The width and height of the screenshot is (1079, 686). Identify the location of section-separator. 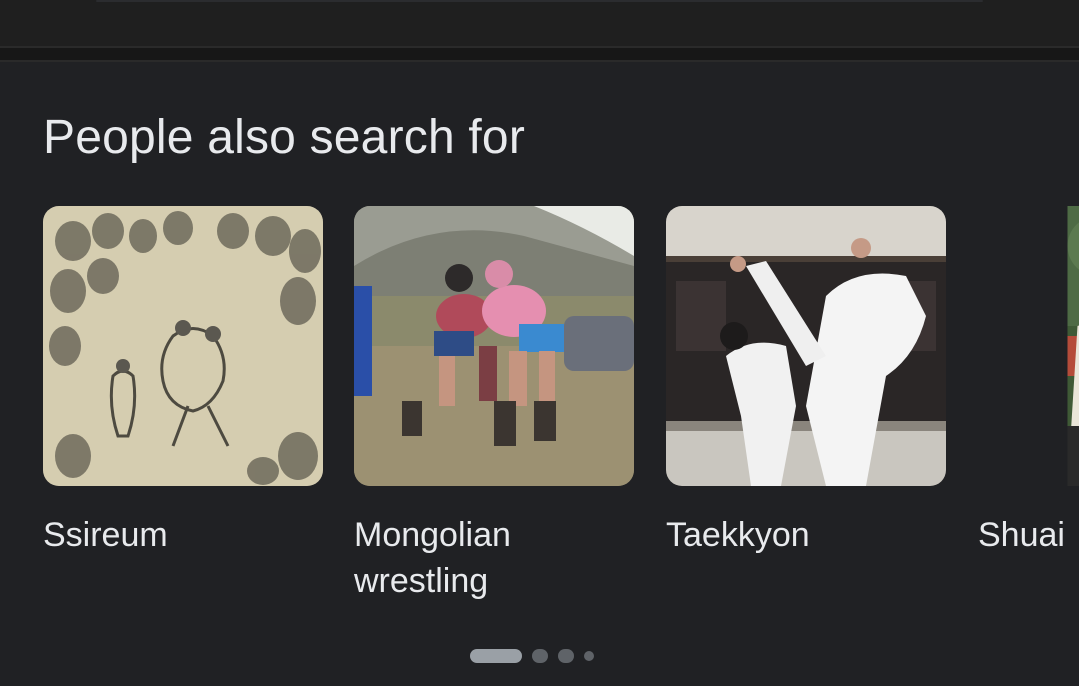
(539, 54).